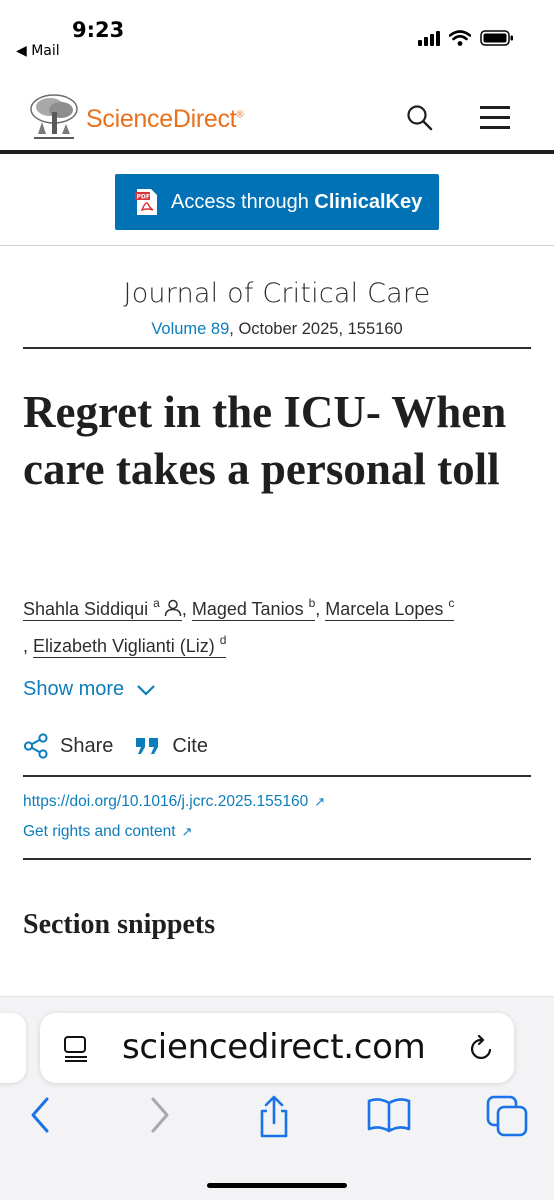  I want to click on show-more-button: Show more, so click(89, 689).